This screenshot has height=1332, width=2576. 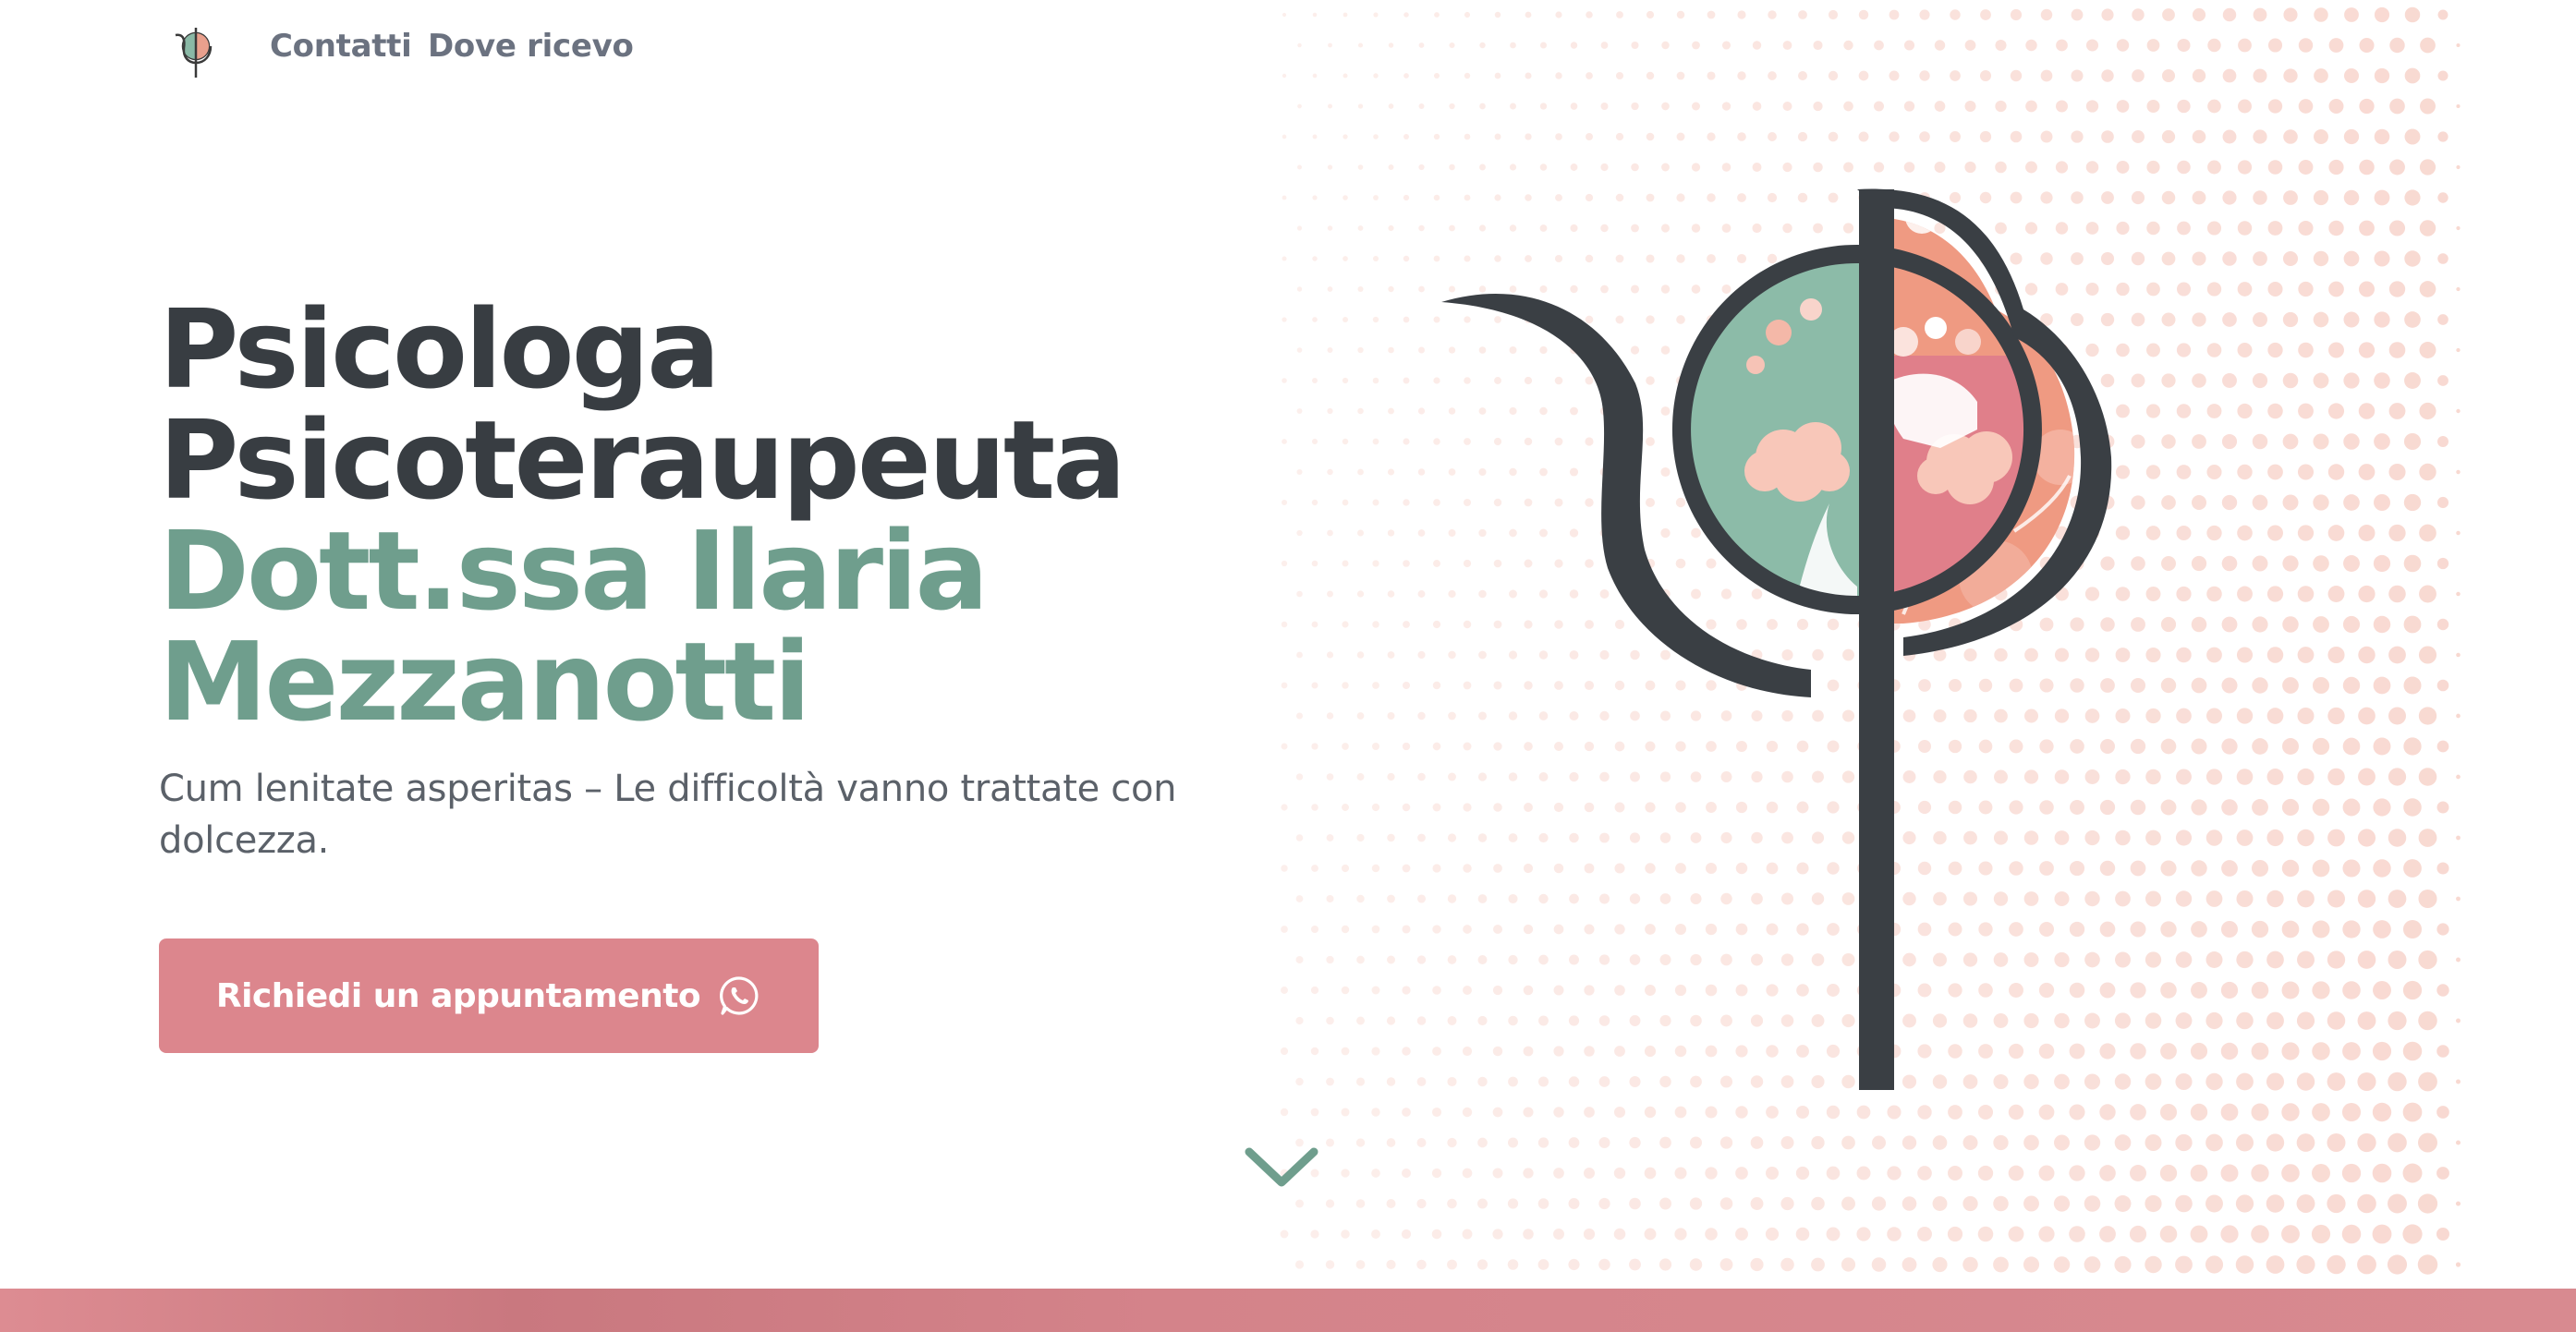 What do you see at coordinates (485, 681) in the screenshot?
I see `hero-name-line-2: Mezzanotti` at bounding box center [485, 681].